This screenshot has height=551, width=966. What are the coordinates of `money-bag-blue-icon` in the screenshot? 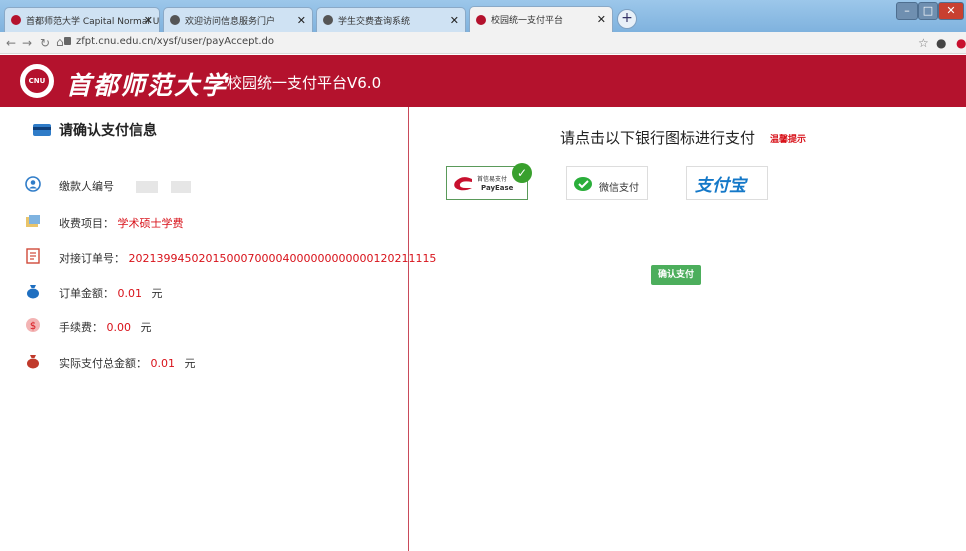 It's located at (33, 292).